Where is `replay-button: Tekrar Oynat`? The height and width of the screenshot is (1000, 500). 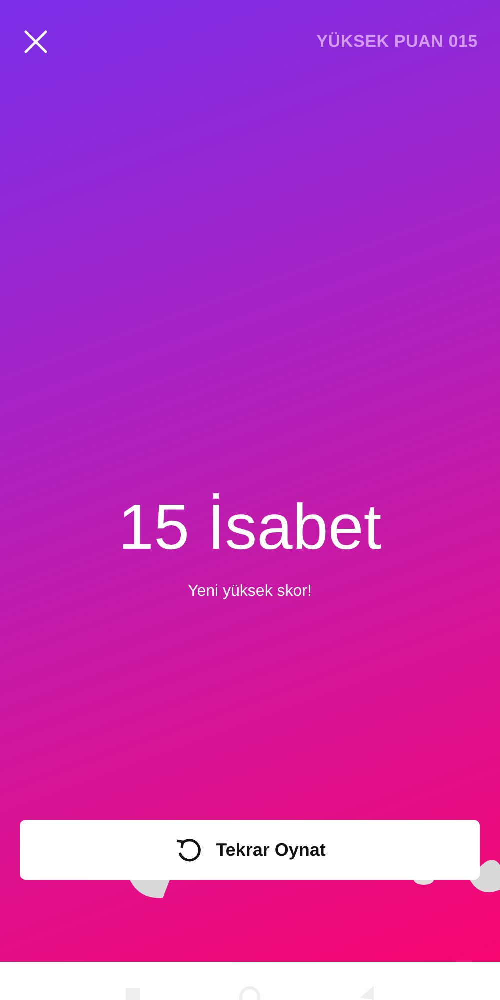
replay-button: Tekrar Oynat is located at coordinates (250, 850).